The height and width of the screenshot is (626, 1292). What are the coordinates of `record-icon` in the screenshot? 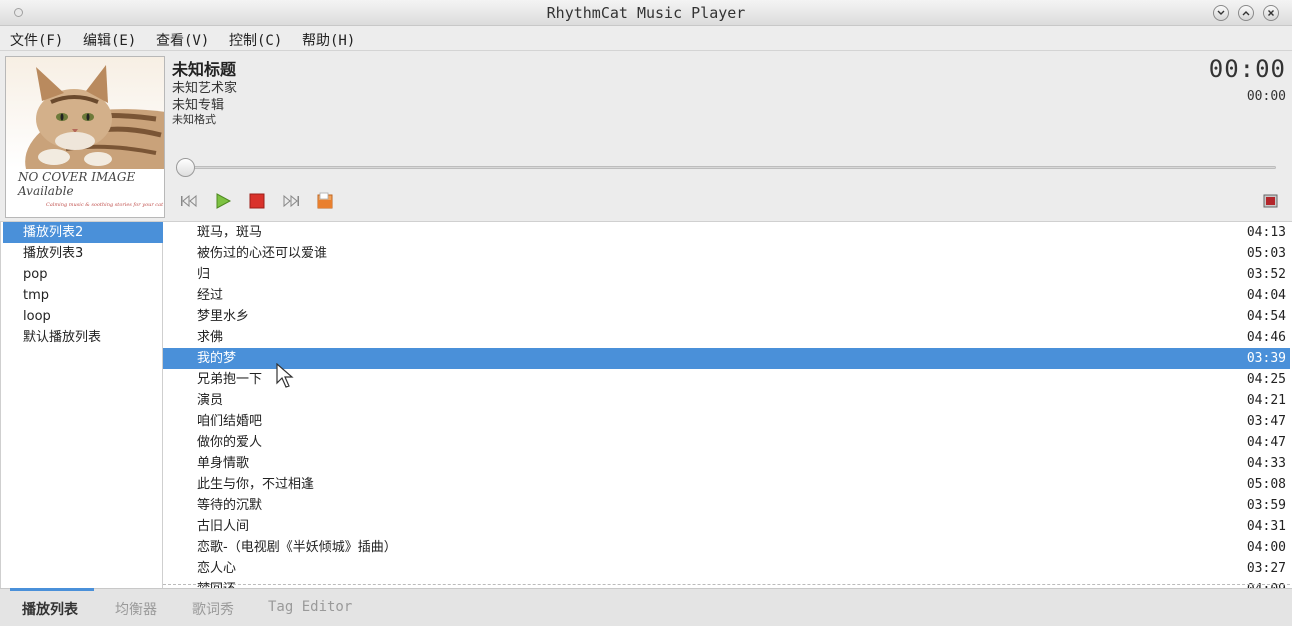 It's located at (1270, 201).